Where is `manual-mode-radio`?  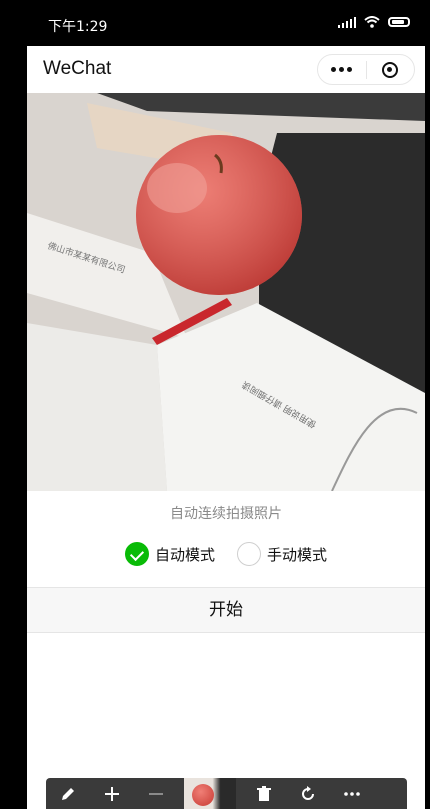
manual-mode-radio is located at coordinates (249, 554).